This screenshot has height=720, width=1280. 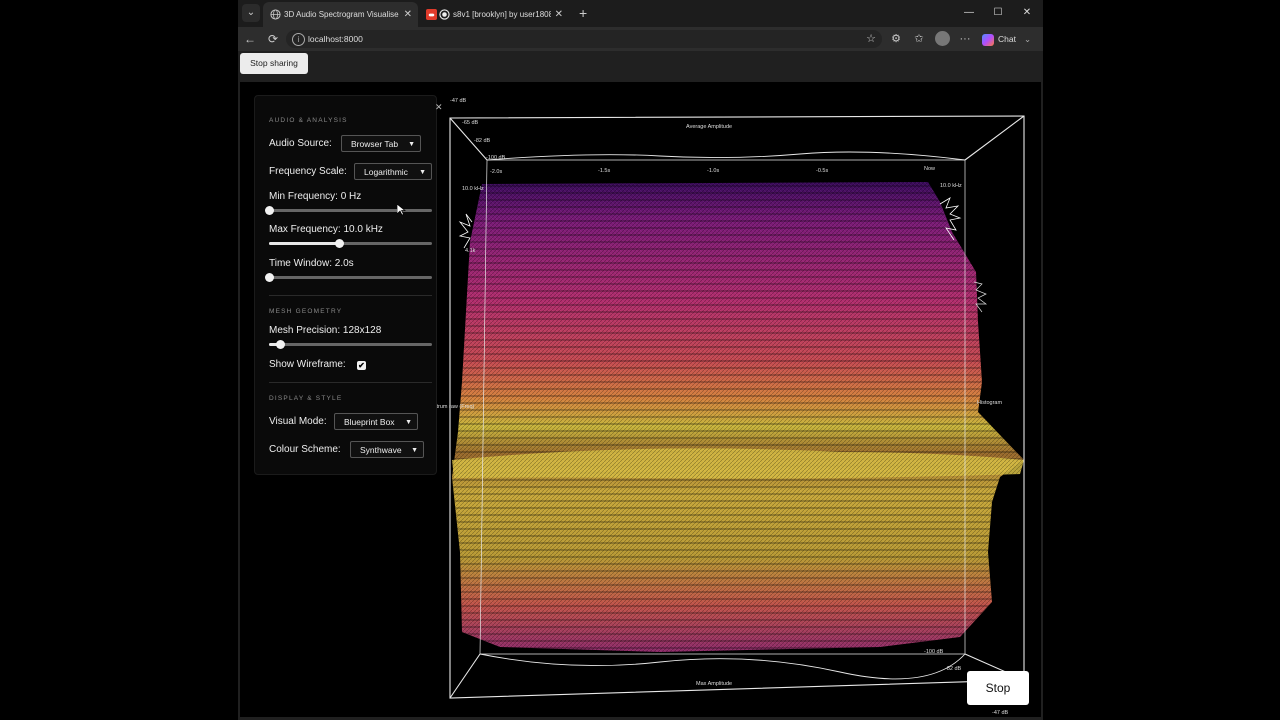 I want to click on max-amplitude-label: Max Amplitude, so click(x=714, y=684).